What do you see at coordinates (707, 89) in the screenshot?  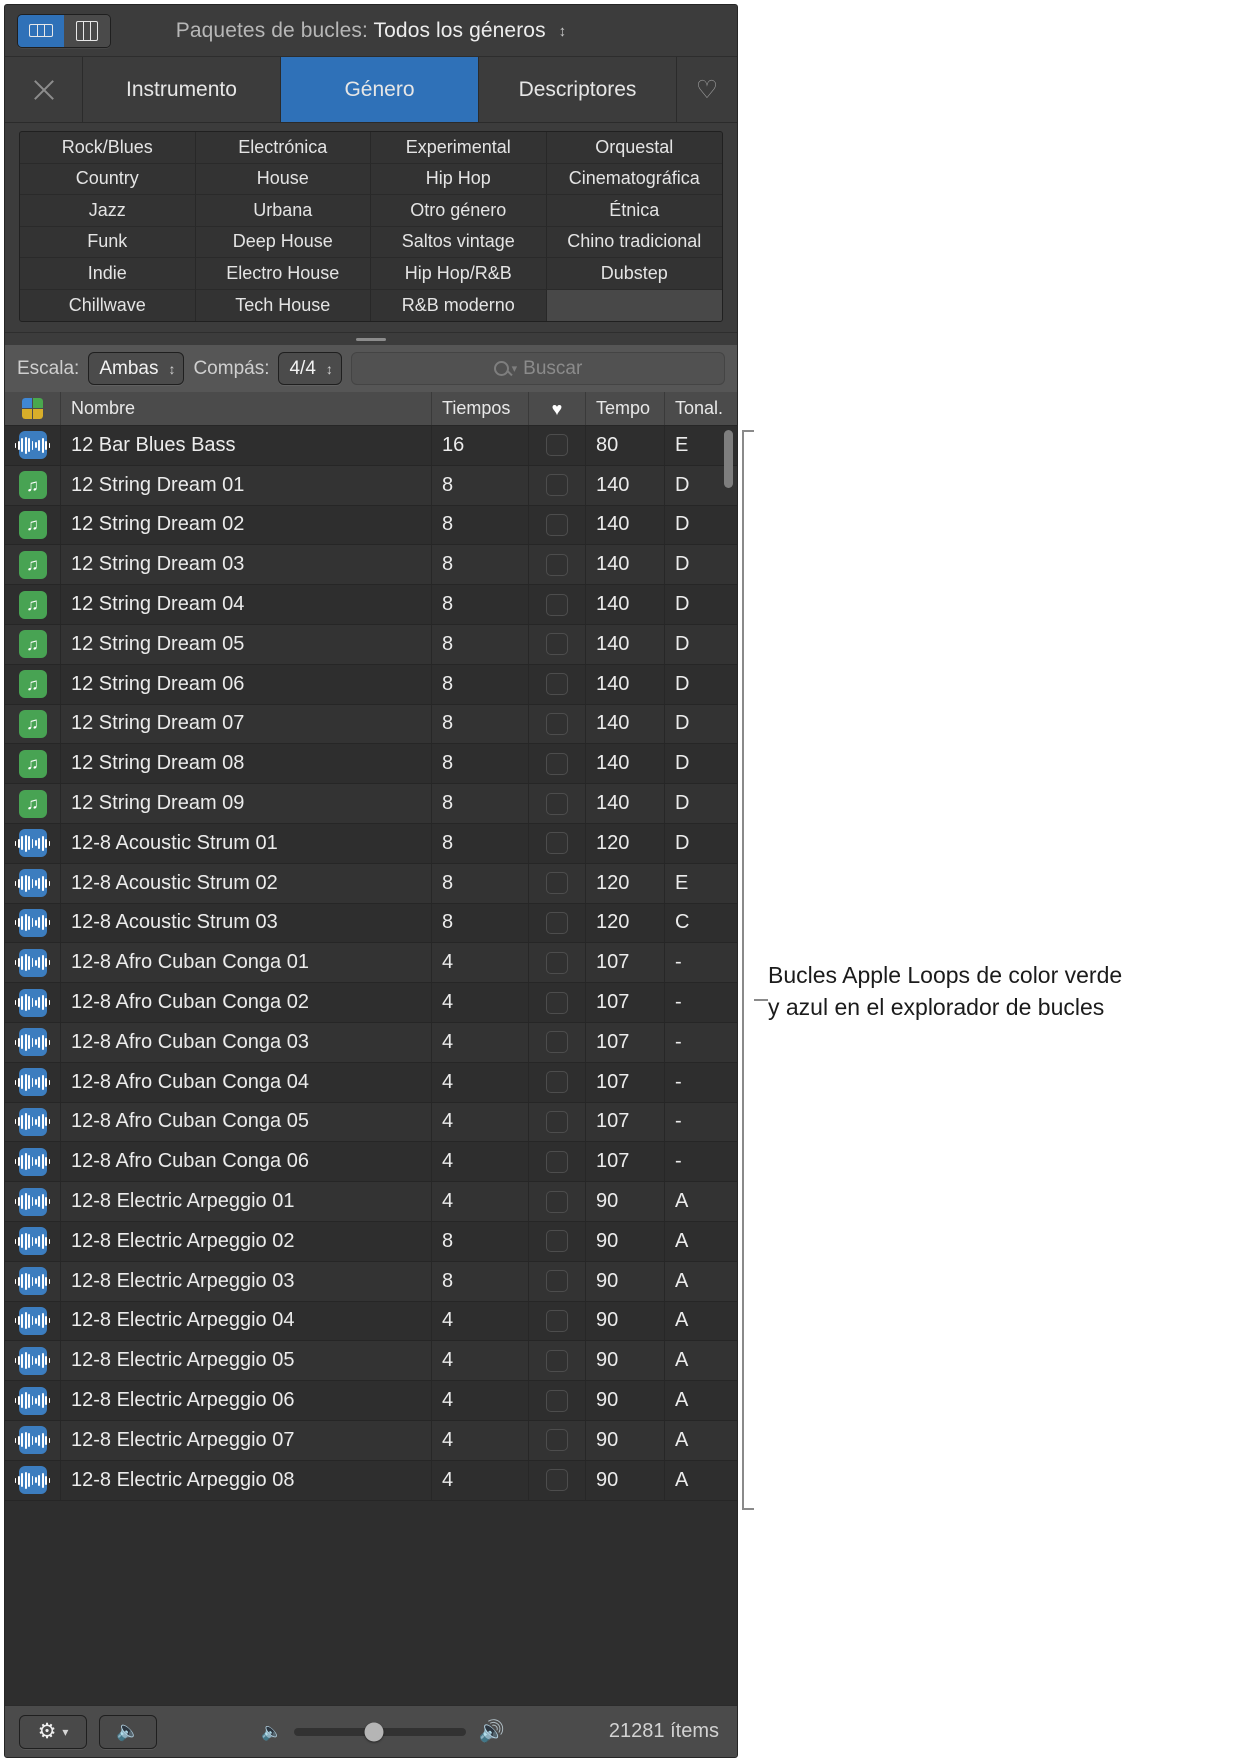 I see `tab-favoritos: ♡` at bounding box center [707, 89].